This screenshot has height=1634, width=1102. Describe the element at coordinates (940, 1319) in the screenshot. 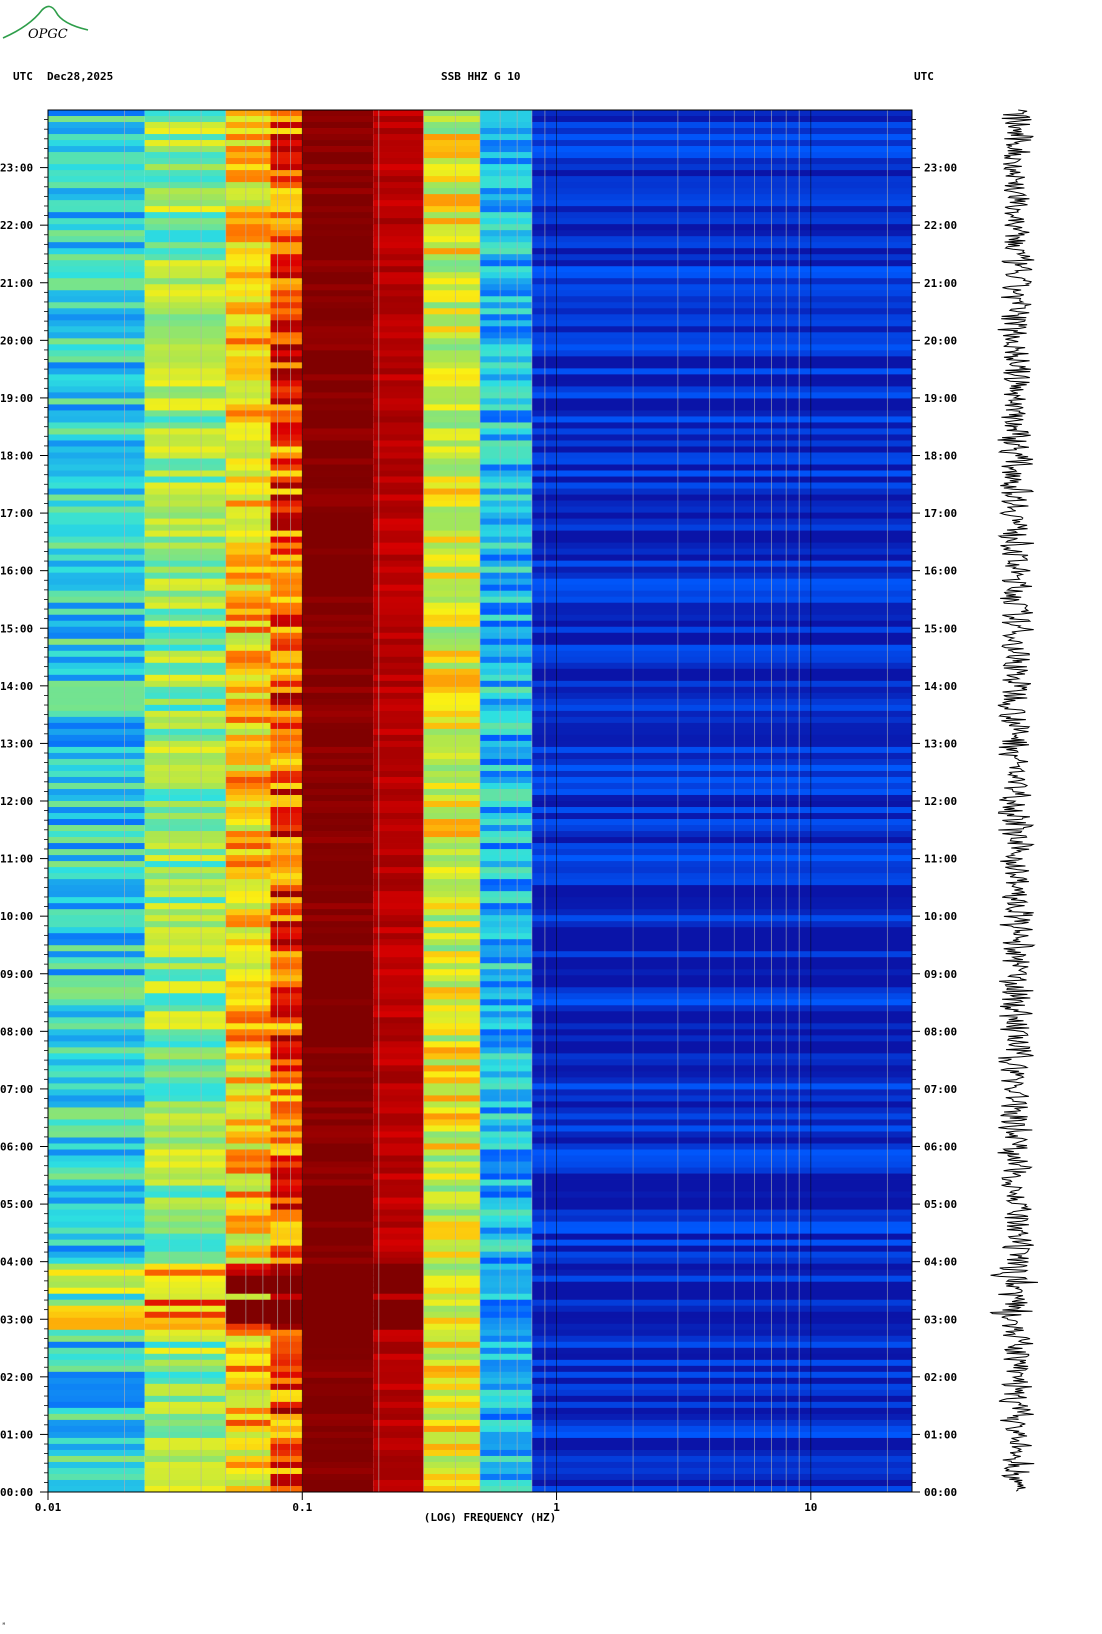

I see `y-tick-label-right: 03:00` at that location.